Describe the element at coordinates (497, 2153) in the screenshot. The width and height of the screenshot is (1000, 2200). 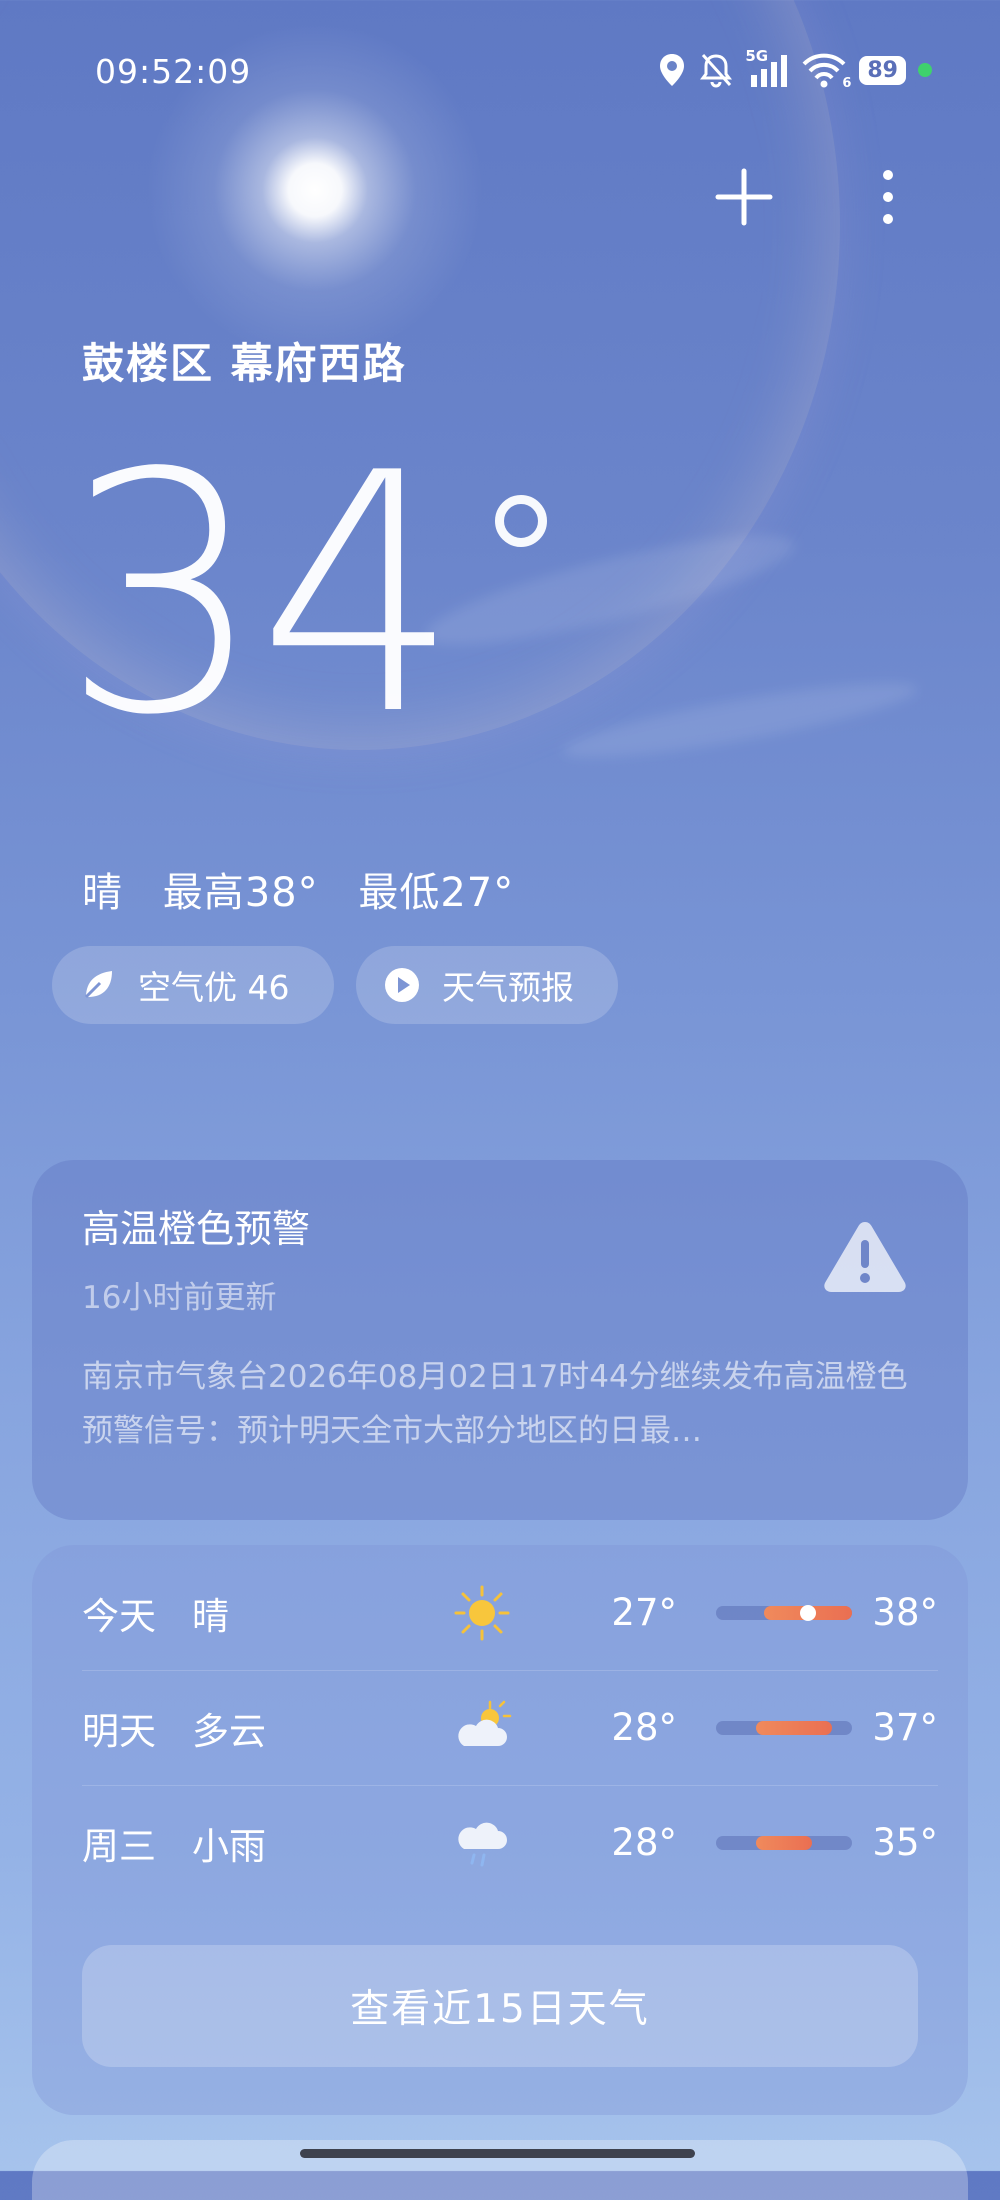
I see `home-indicator` at that location.